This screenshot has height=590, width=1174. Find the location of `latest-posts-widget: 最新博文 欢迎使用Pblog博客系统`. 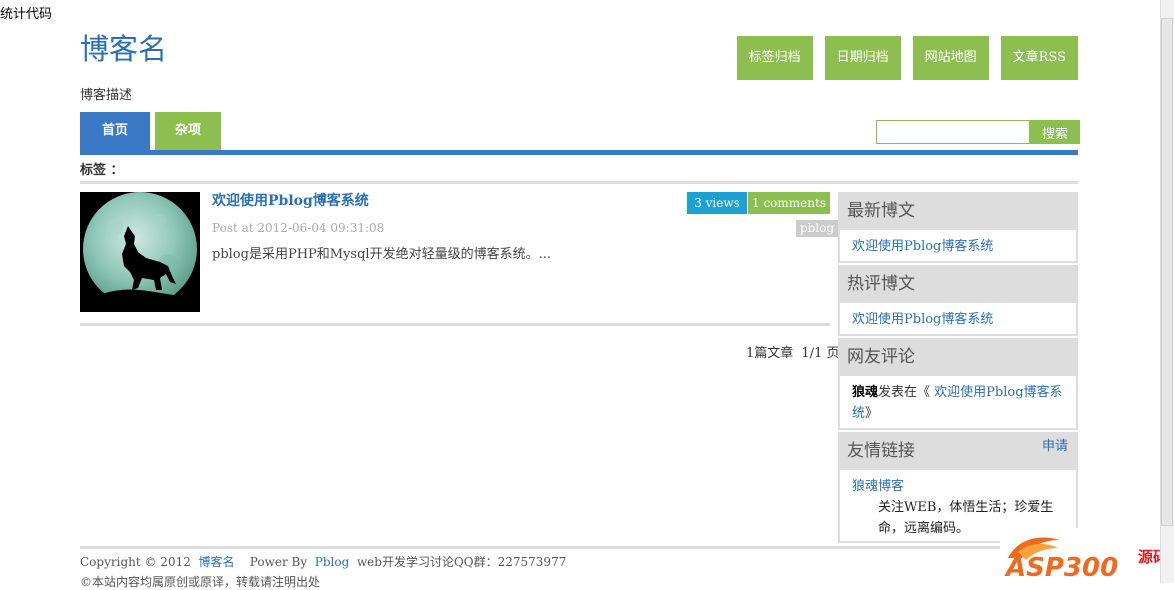

latest-posts-widget: 最新博文 欢迎使用Pblog博客系统 is located at coordinates (958, 227).